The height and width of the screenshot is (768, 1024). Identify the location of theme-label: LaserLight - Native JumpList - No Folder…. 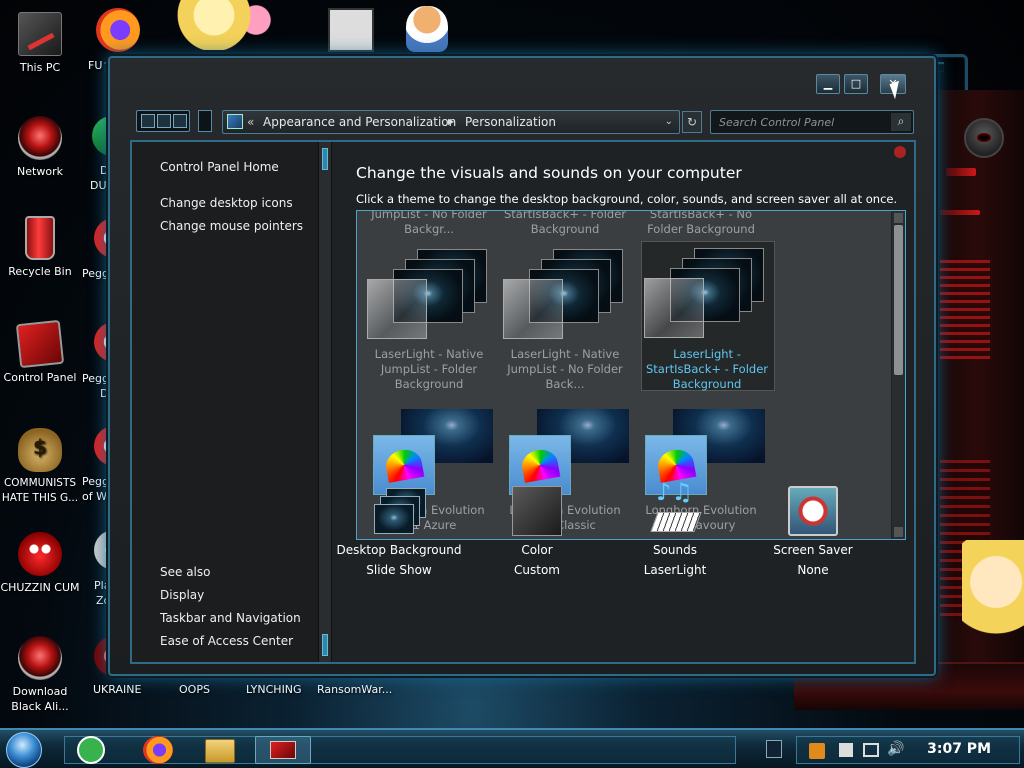
(565, 369).